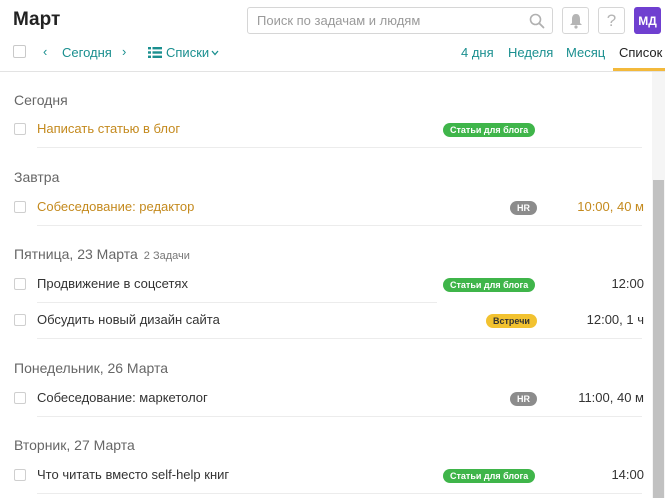  What do you see at coordinates (658, 339) in the screenshot?
I see `scrollbar-thumb` at bounding box center [658, 339].